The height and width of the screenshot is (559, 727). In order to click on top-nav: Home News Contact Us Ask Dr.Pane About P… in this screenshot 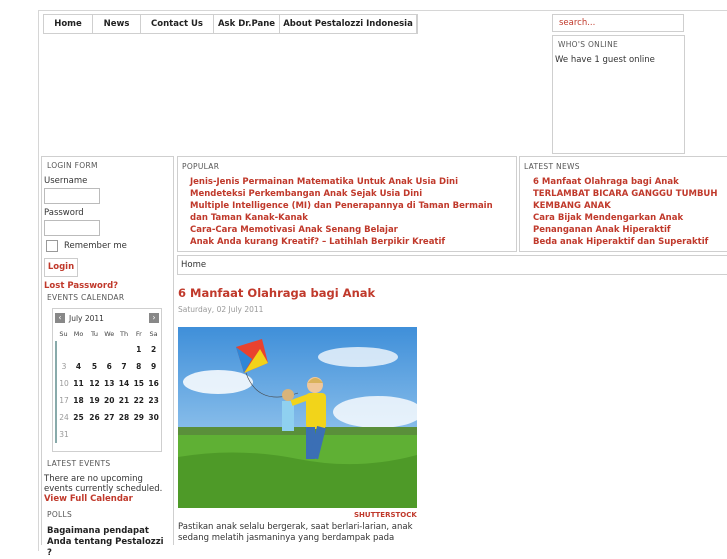, I will do `click(230, 24)`.